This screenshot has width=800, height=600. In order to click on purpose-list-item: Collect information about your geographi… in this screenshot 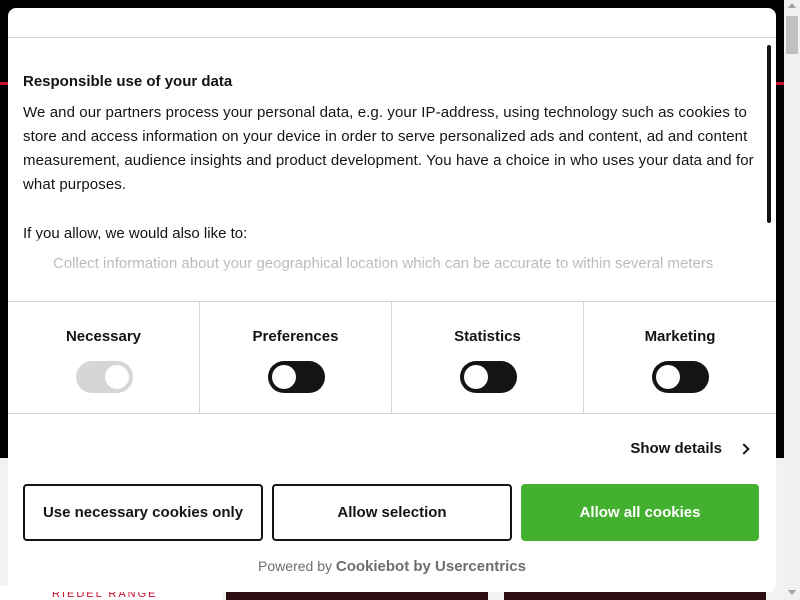, I will do `click(383, 263)`.